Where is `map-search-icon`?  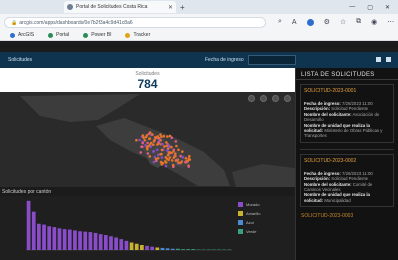 map-search-icon is located at coordinates (251, 98).